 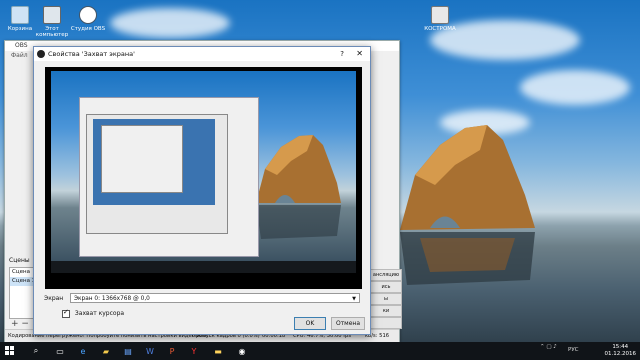 I want to click on desktop-icon-label: Корзина, so click(x=20, y=29).